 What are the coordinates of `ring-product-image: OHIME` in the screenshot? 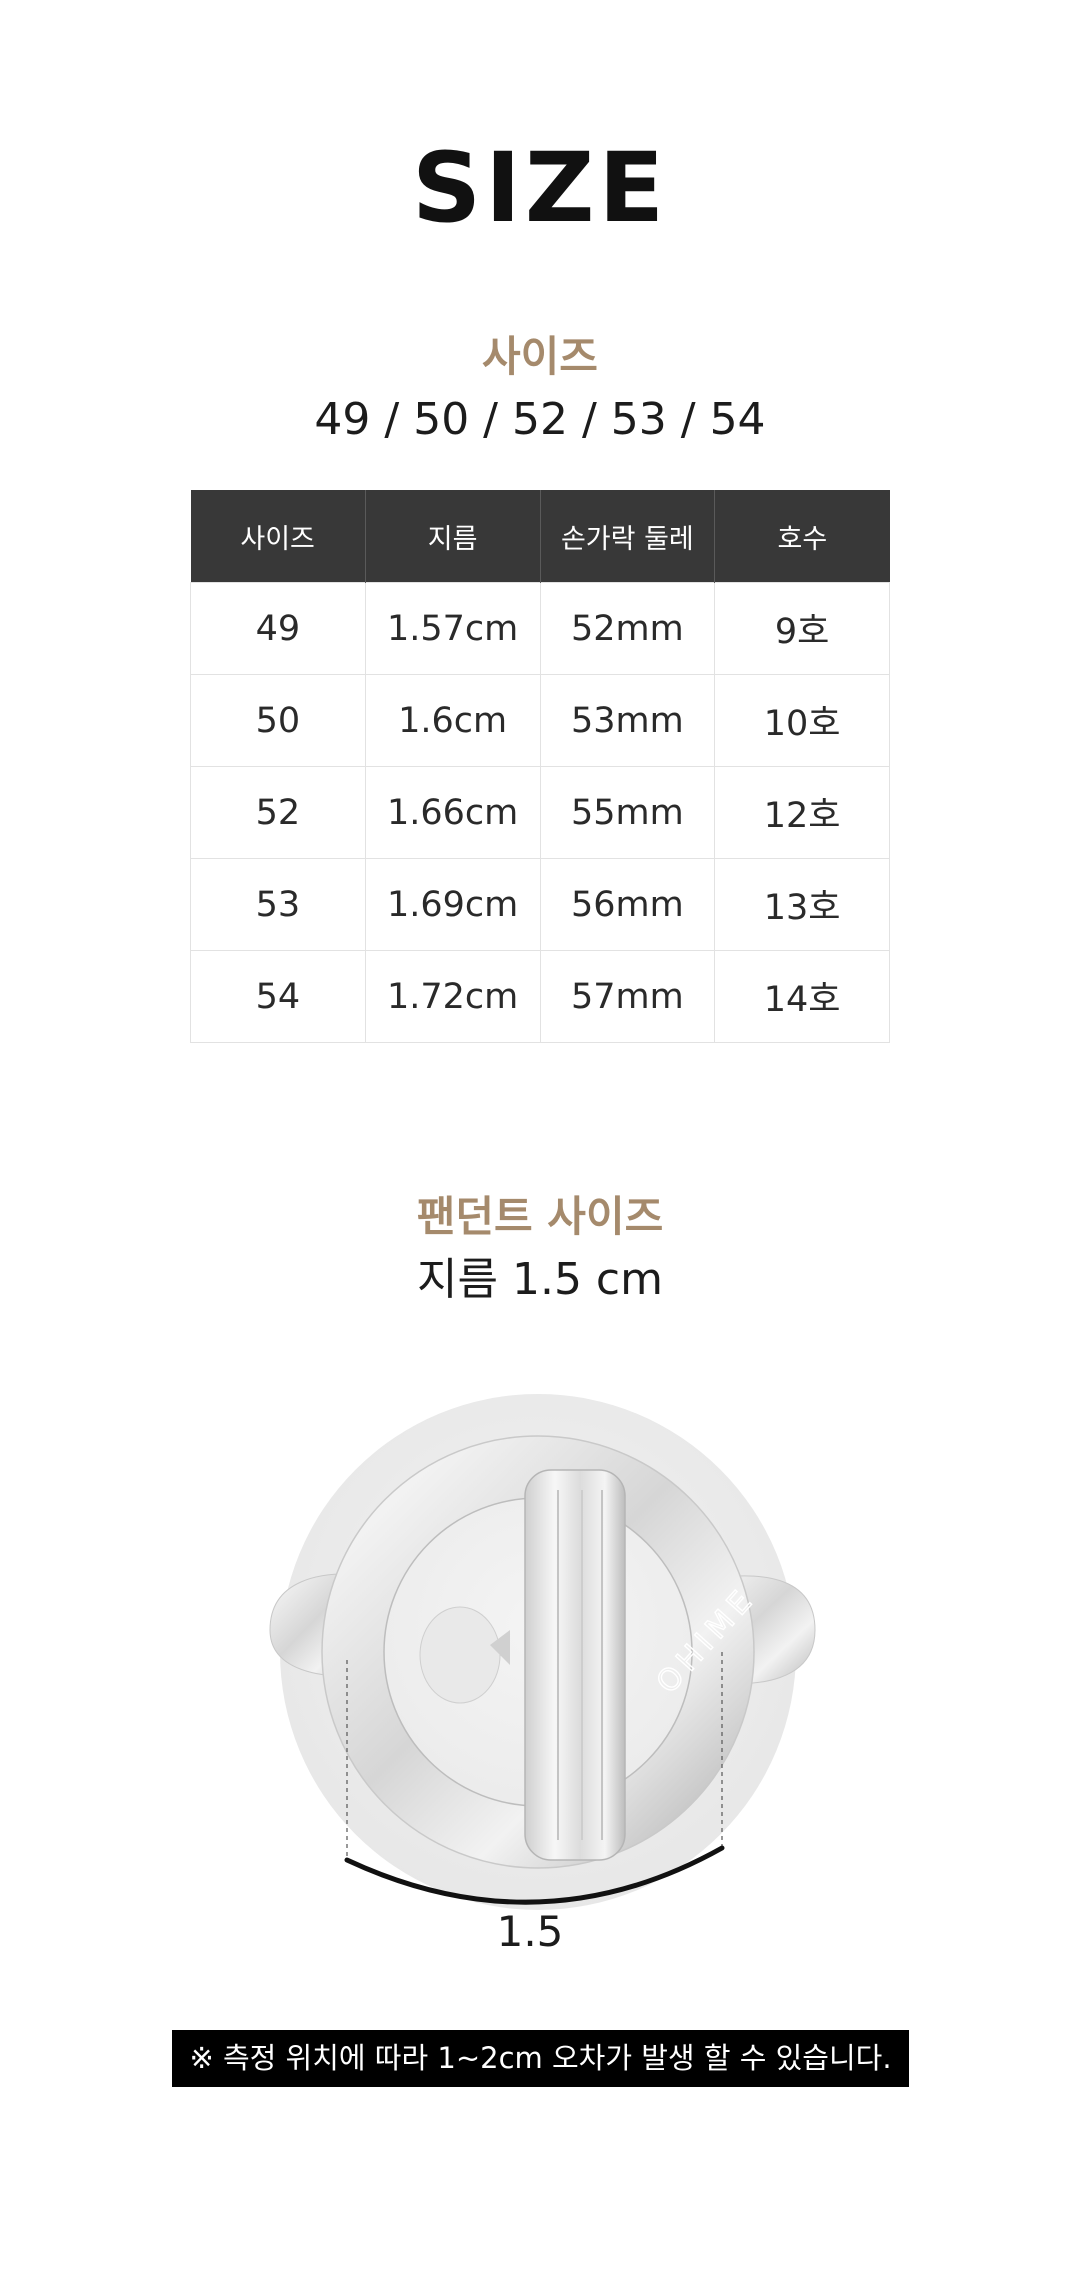 It's located at (540, 1680).